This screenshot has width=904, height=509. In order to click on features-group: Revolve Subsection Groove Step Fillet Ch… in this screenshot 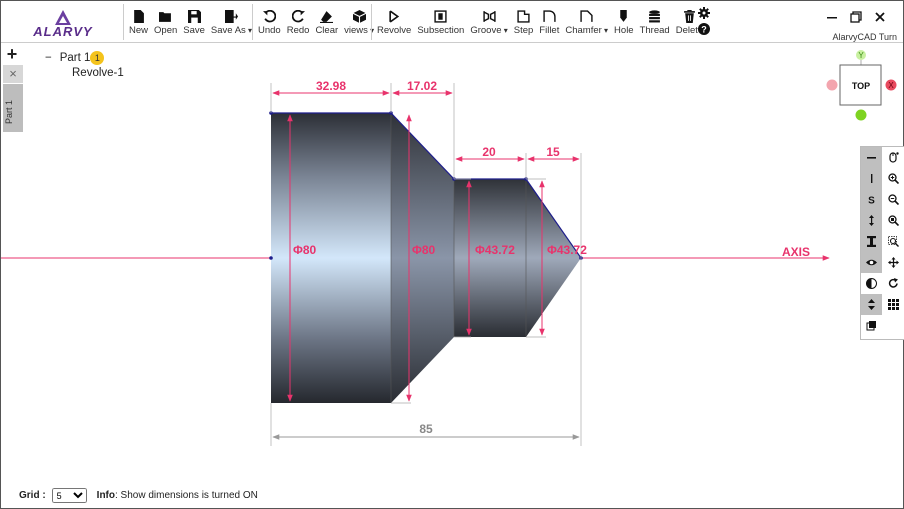, I will do `click(538, 22)`.